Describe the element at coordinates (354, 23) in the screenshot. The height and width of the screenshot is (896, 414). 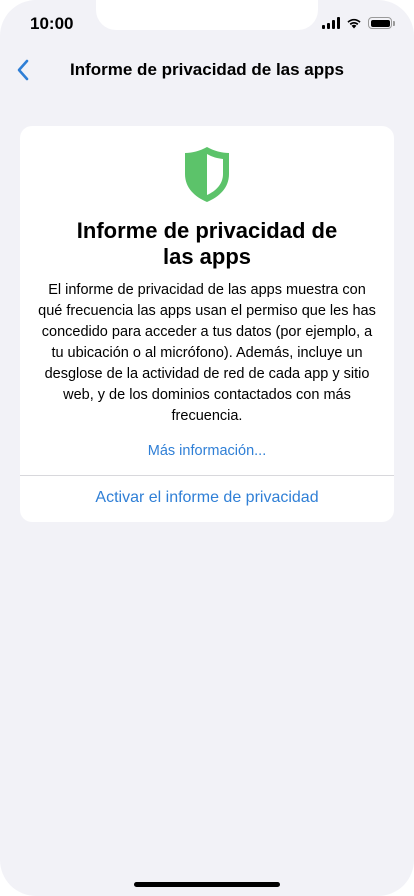
I see `wifi-icon` at that location.